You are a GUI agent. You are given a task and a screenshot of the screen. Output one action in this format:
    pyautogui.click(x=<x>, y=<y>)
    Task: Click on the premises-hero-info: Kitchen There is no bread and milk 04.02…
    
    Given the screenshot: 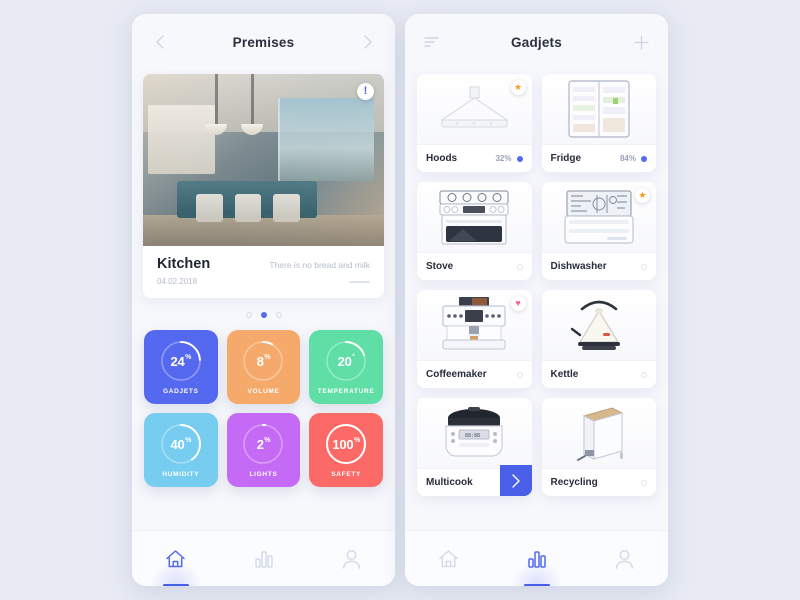 What is the action you would take?
    pyautogui.click(x=263, y=272)
    